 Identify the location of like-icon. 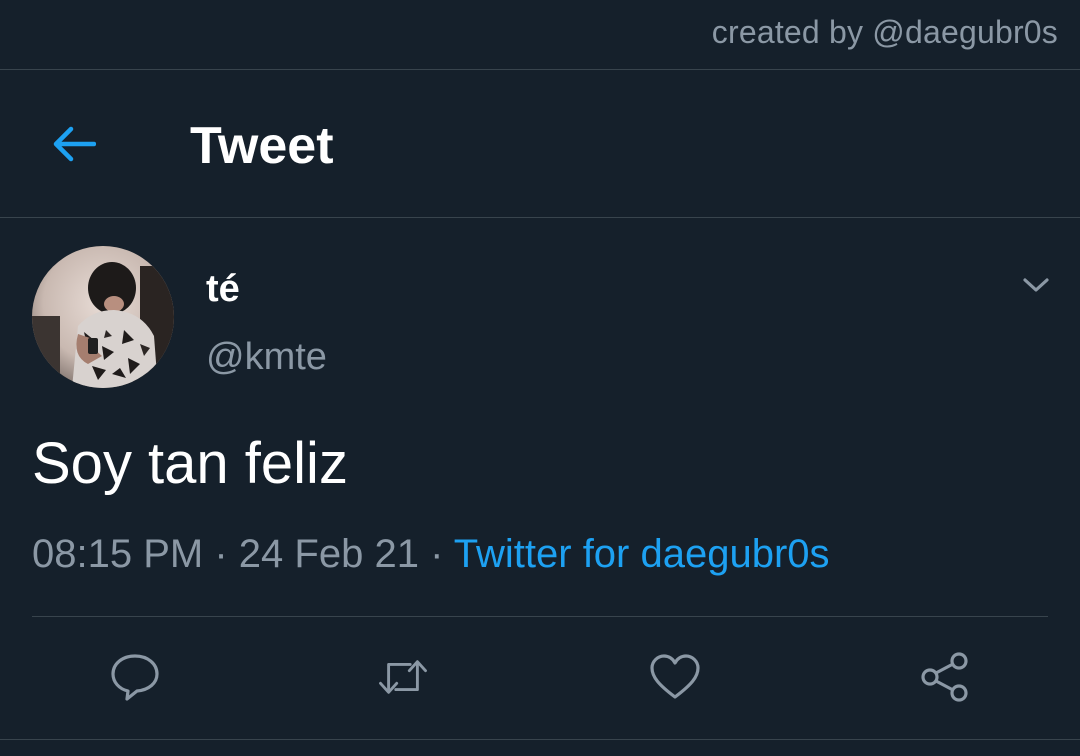
(675, 676).